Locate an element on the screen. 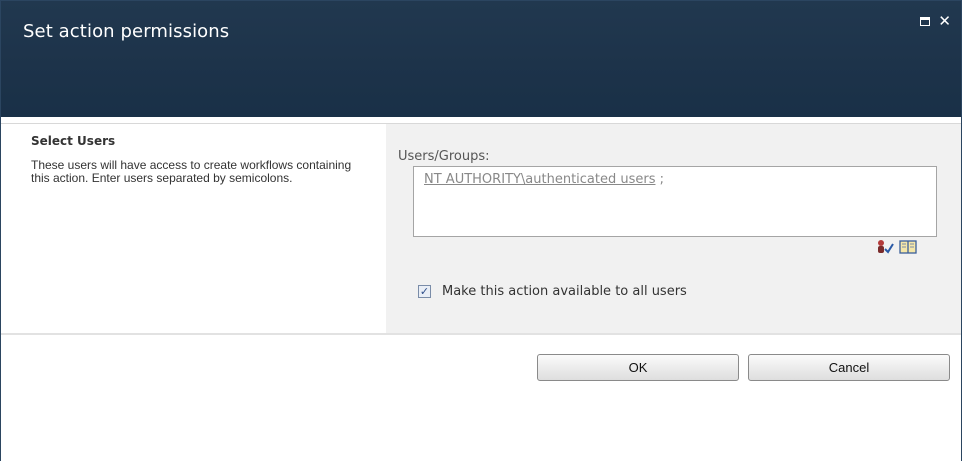 The height and width of the screenshot is (461, 964). maximize-icon is located at coordinates (925, 21).